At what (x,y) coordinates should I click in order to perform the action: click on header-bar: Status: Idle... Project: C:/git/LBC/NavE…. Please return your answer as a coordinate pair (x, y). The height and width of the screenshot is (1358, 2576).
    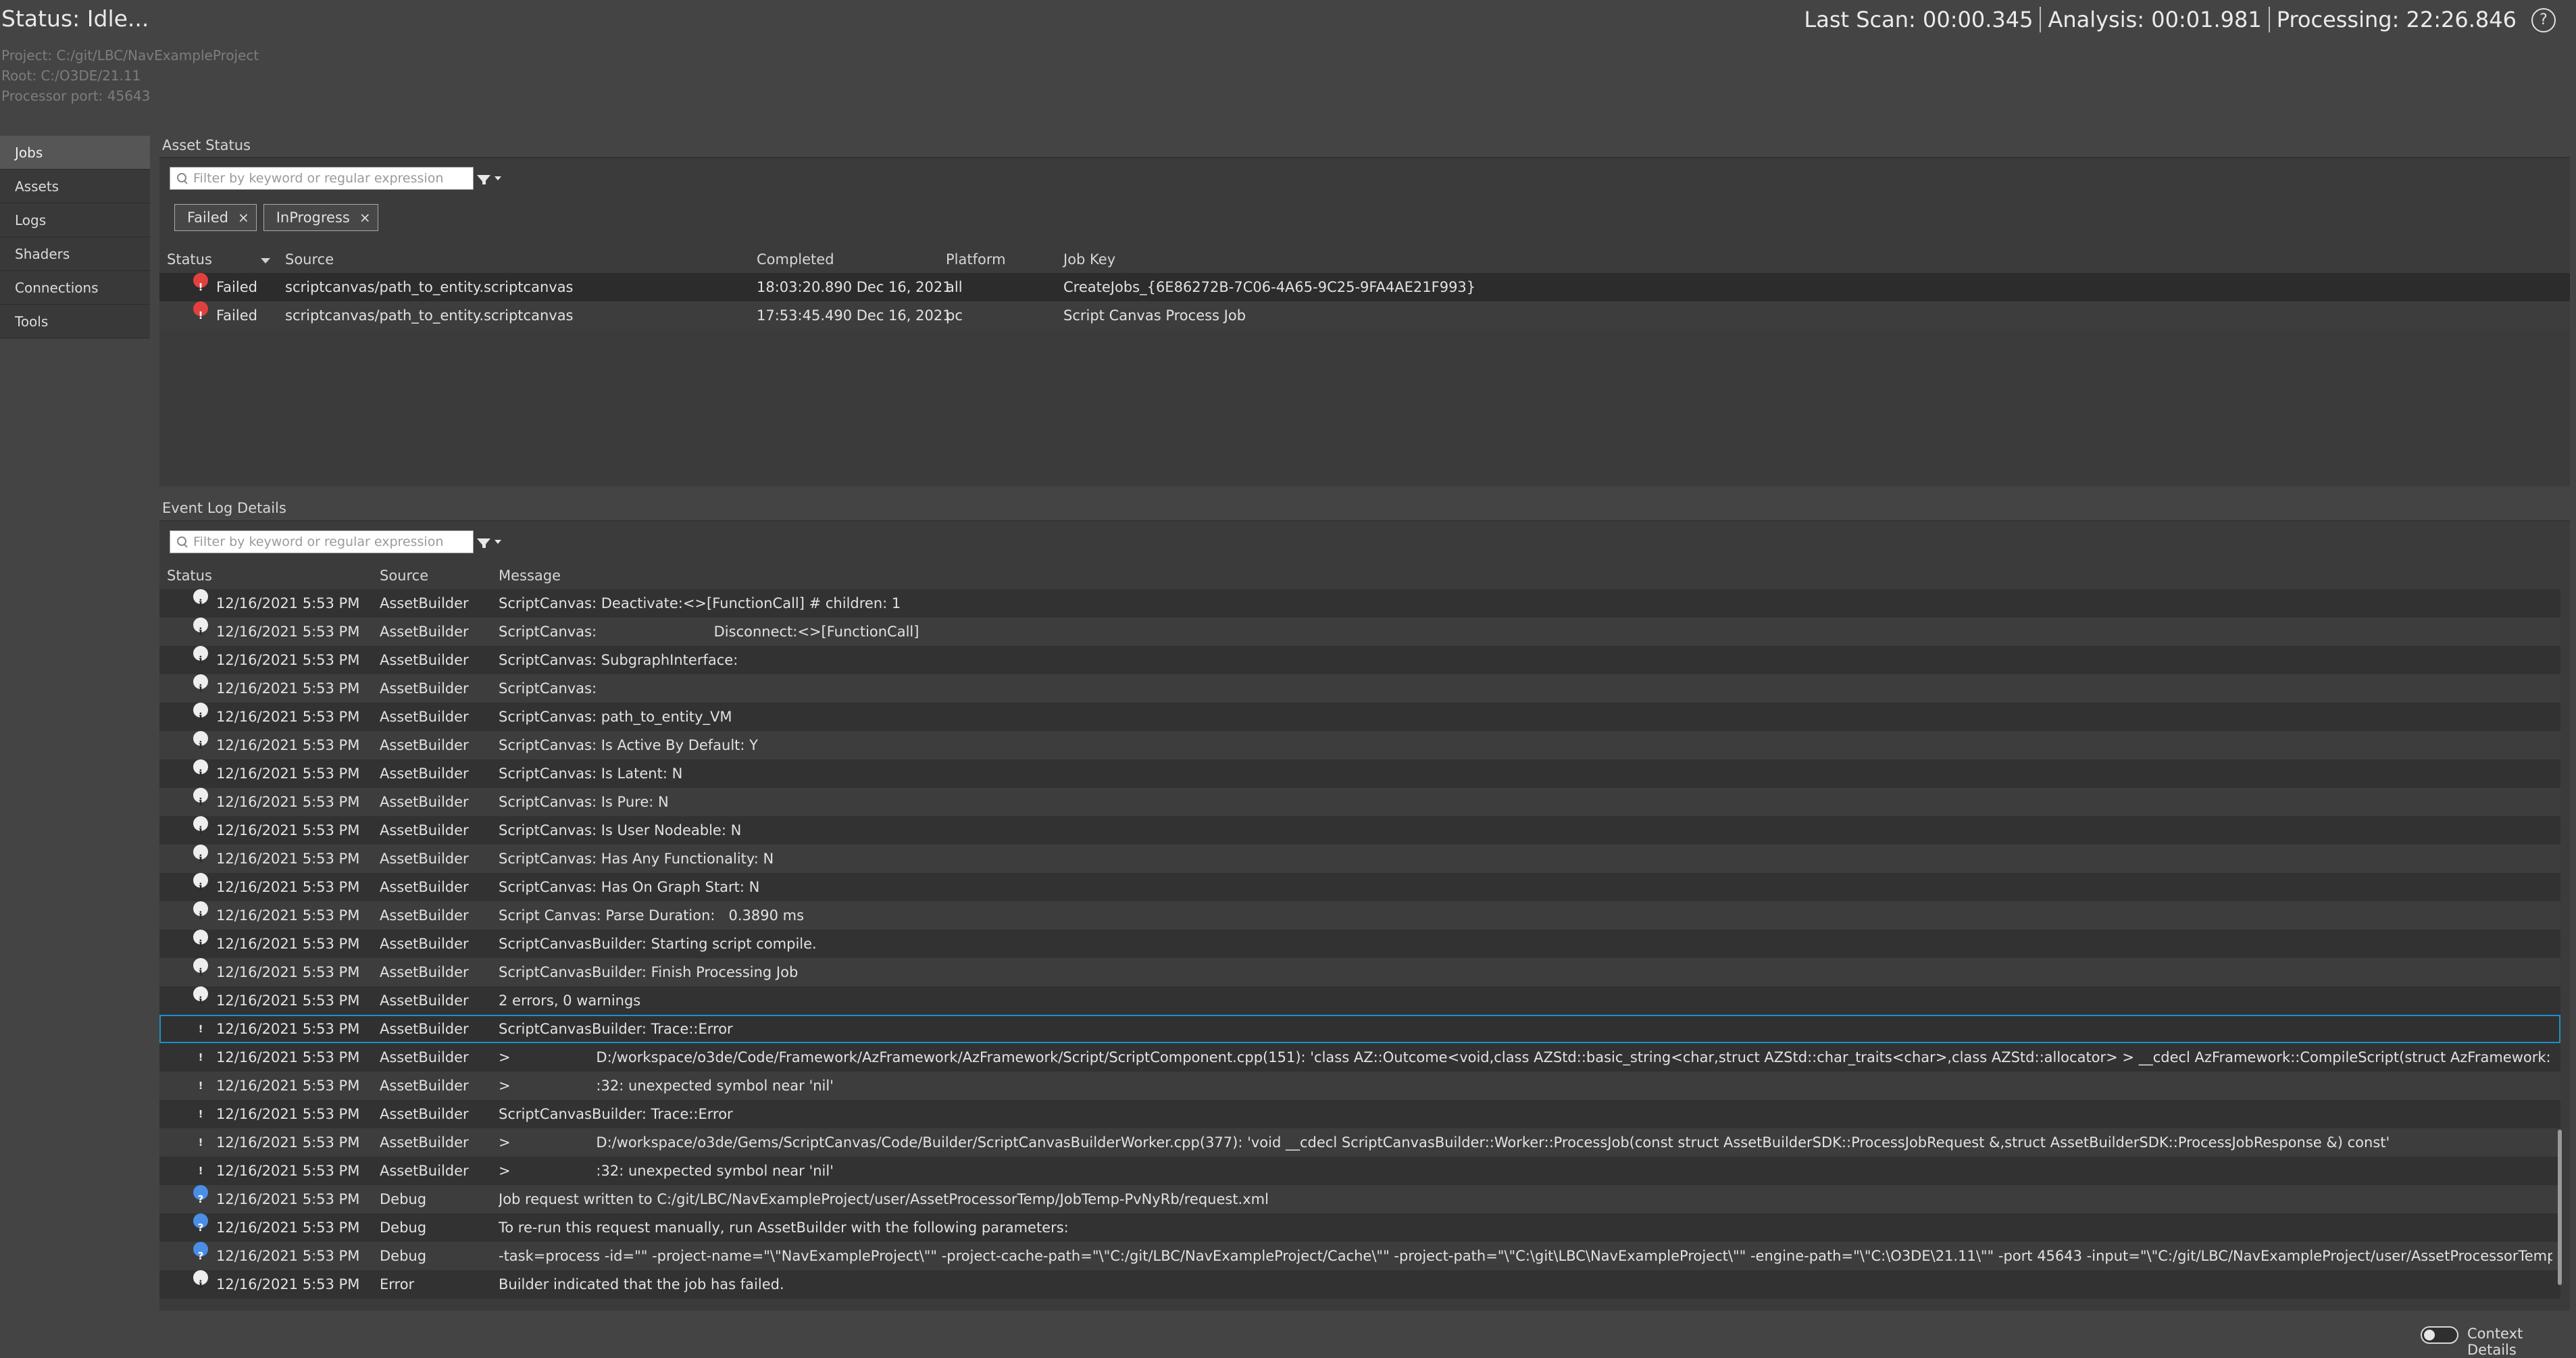
    Looking at the image, I should click on (1288, 68).